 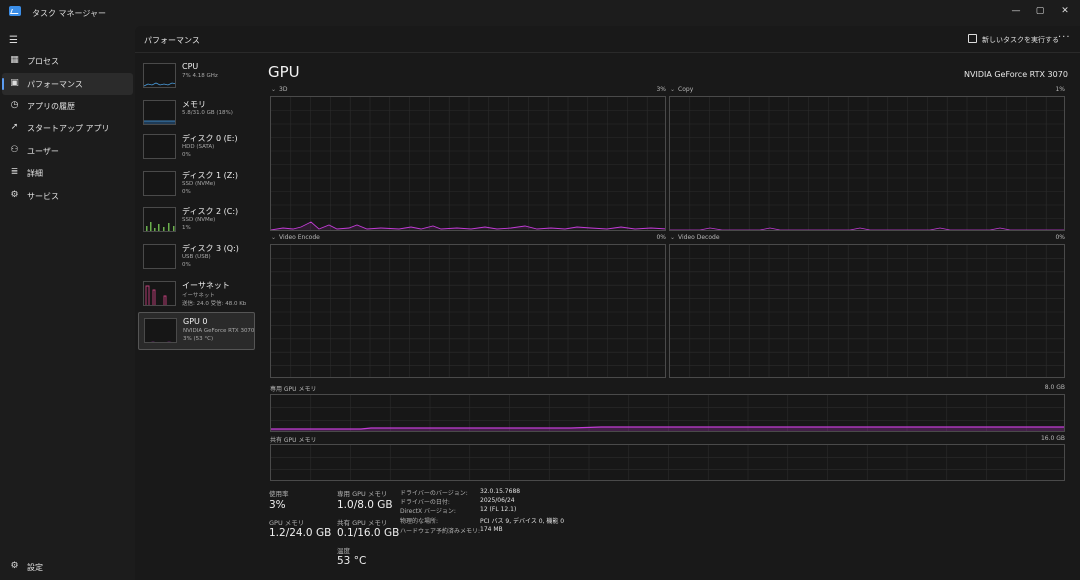 I want to click on engine-copy-label: Copy, so click(x=686, y=89).